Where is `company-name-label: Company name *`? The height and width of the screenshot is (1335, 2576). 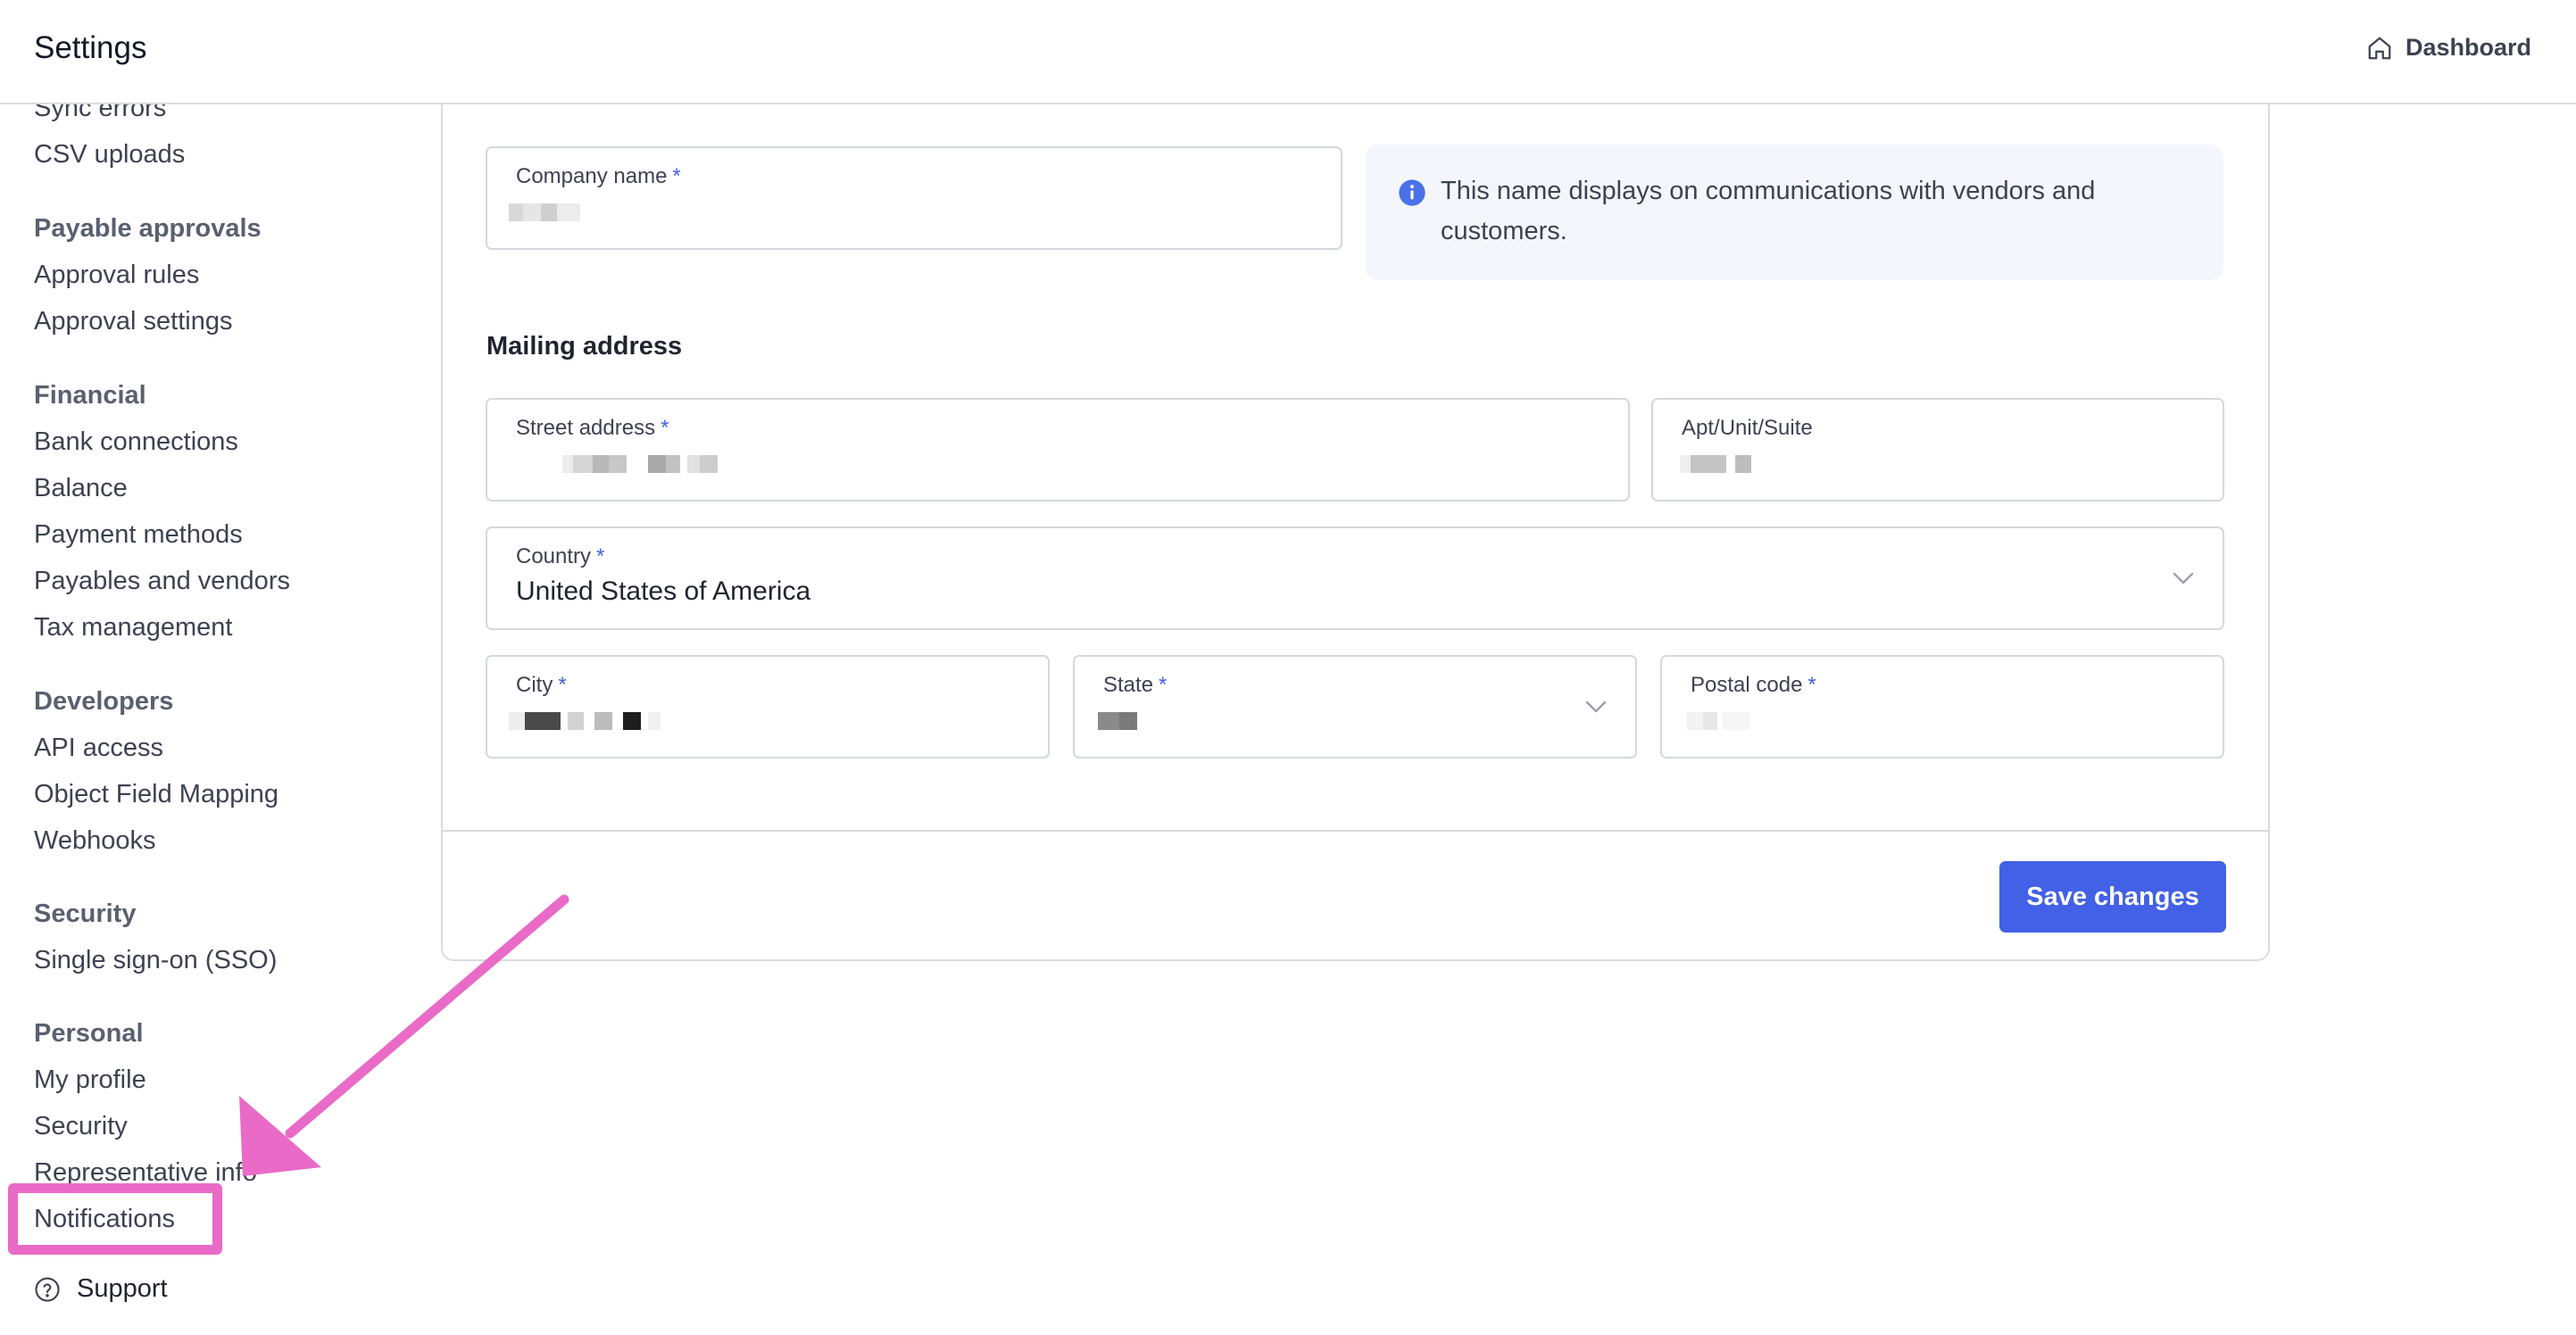 company-name-label: Company name * is located at coordinates (598, 176).